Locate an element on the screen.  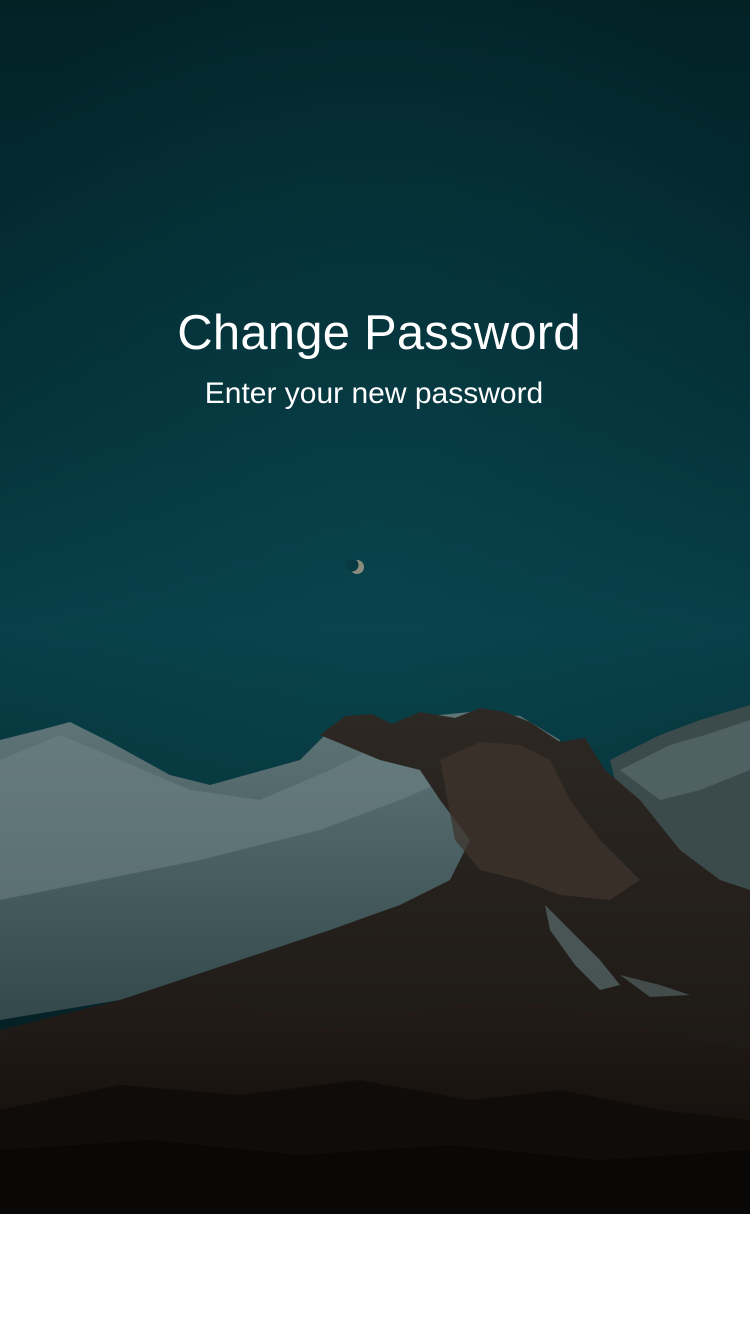
page-title: Change Password is located at coordinates (379, 333).